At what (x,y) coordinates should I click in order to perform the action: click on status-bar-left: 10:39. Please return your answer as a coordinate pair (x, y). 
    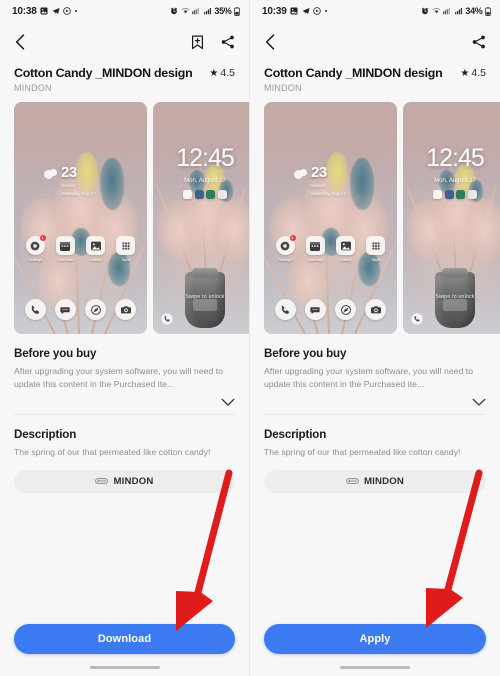
    Looking at the image, I should click on (295, 11).